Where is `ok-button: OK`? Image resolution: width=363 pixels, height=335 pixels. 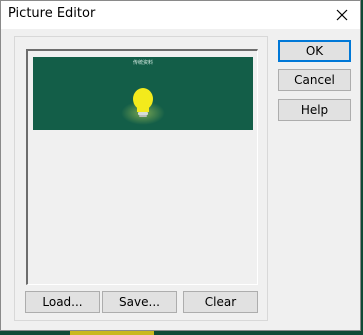
ok-button: OK is located at coordinates (314, 51).